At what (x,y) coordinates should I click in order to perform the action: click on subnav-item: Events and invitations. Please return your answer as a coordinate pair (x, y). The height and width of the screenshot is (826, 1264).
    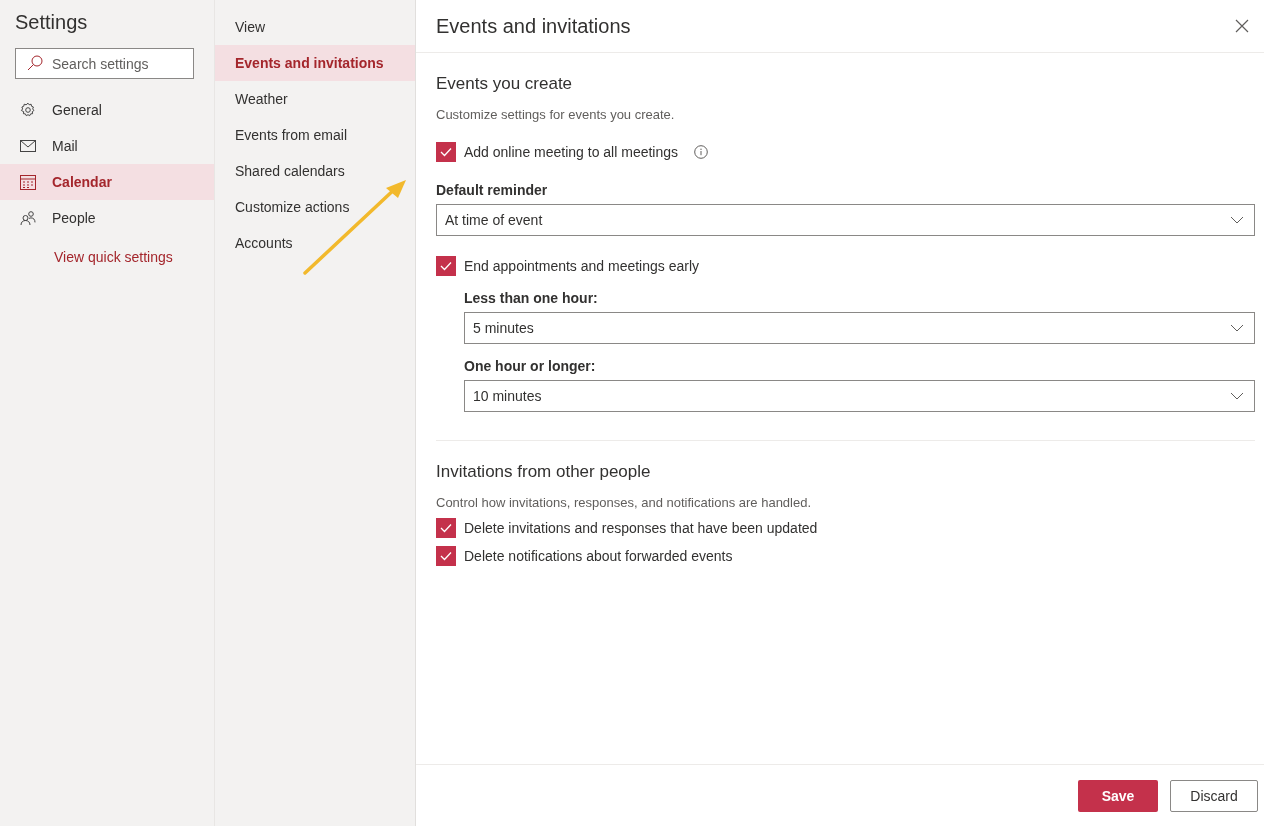
    Looking at the image, I should click on (315, 63).